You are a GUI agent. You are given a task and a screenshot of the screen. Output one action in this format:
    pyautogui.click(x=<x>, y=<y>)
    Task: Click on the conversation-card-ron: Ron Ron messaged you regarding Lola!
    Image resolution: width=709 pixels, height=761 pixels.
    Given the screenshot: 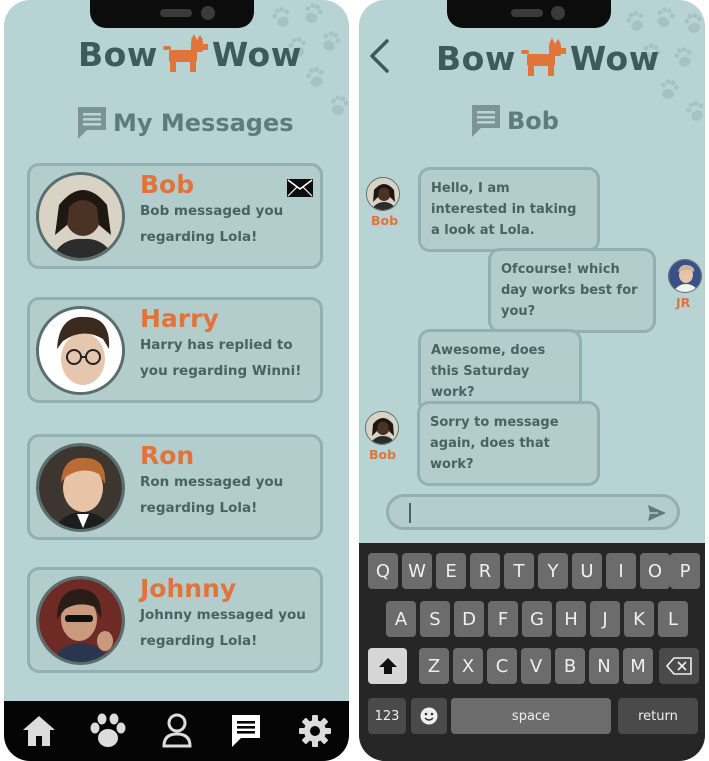 What is the action you would take?
    pyautogui.click(x=175, y=487)
    